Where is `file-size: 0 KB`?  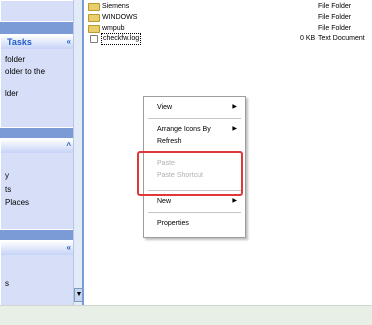 file-size: 0 KB is located at coordinates (308, 38).